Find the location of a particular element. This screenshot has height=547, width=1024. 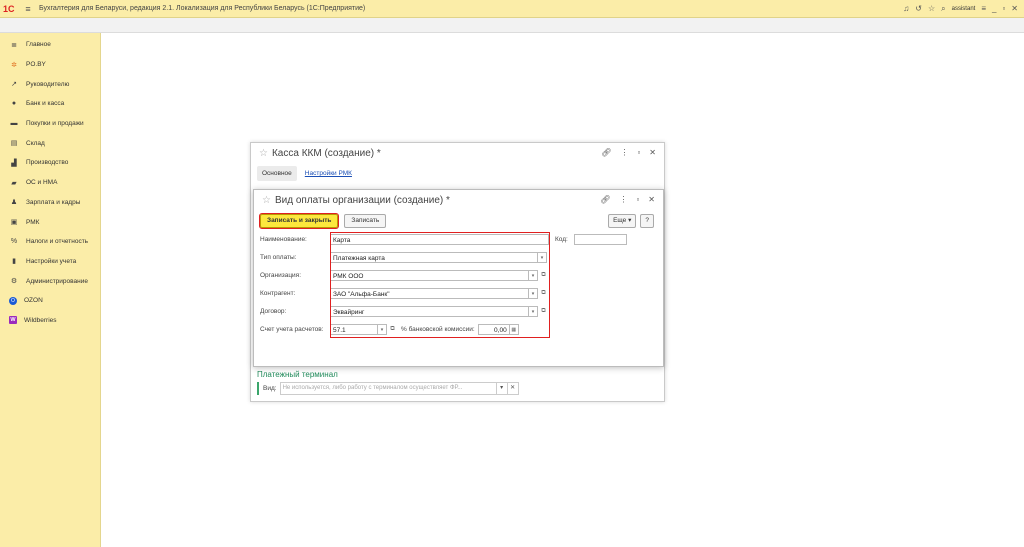

sidebar-item-production: ▟ Производство is located at coordinates (50, 163).